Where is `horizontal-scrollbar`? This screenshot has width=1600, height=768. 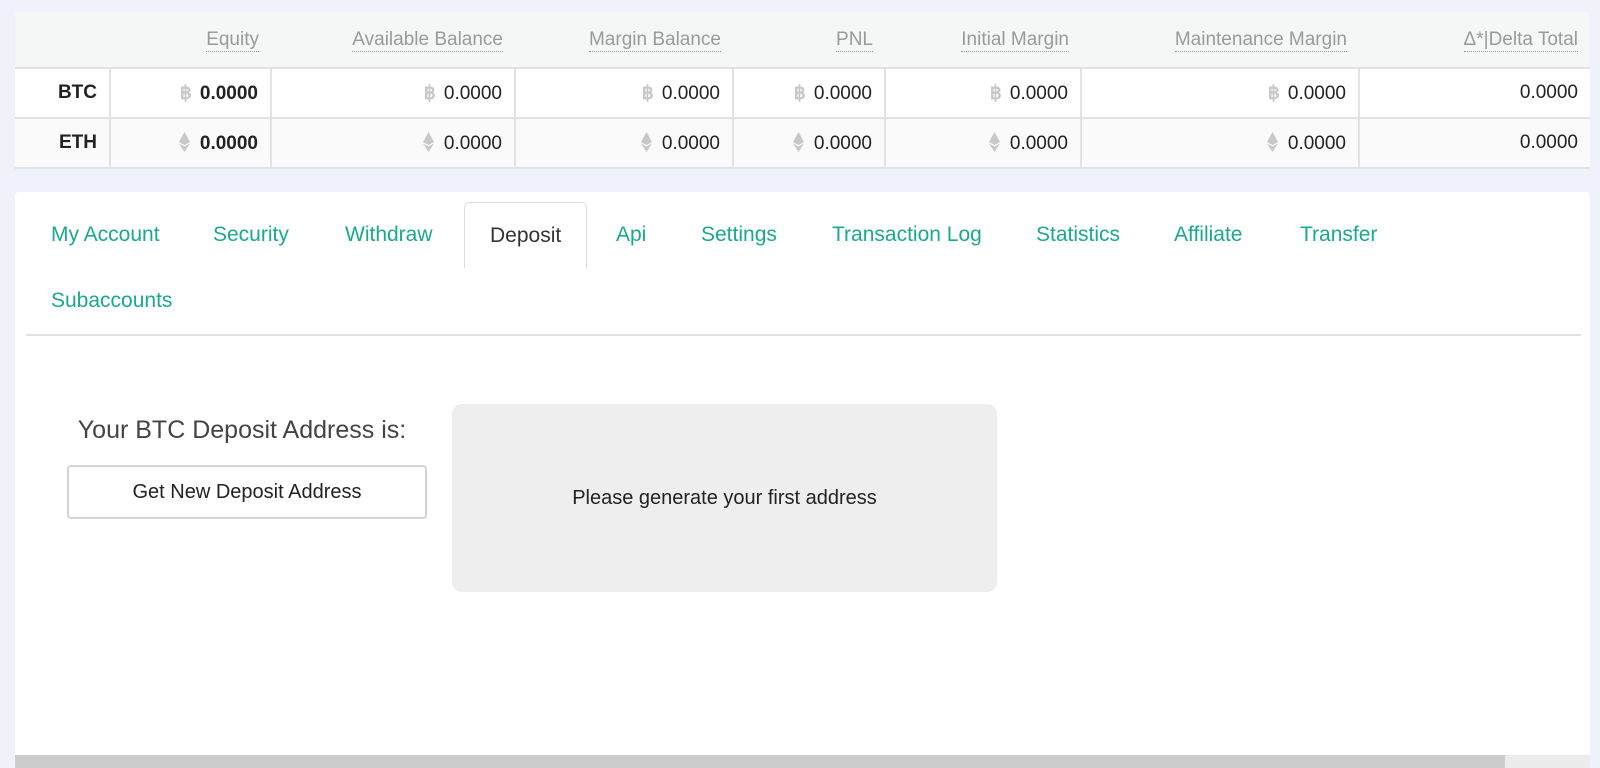
horizontal-scrollbar is located at coordinates (802, 761).